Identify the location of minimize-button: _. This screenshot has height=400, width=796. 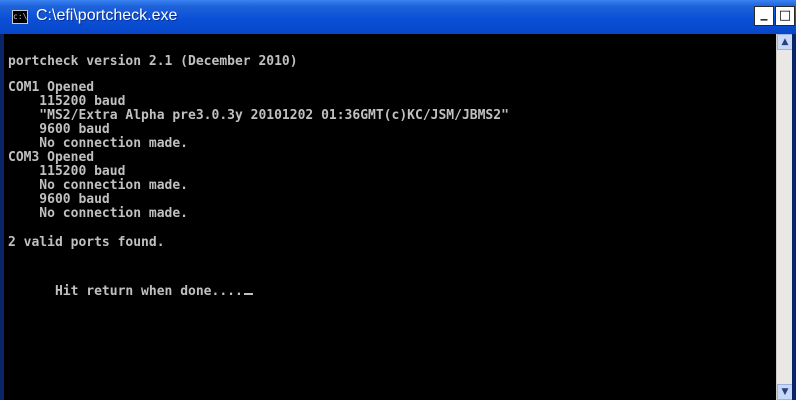
(764, 16).